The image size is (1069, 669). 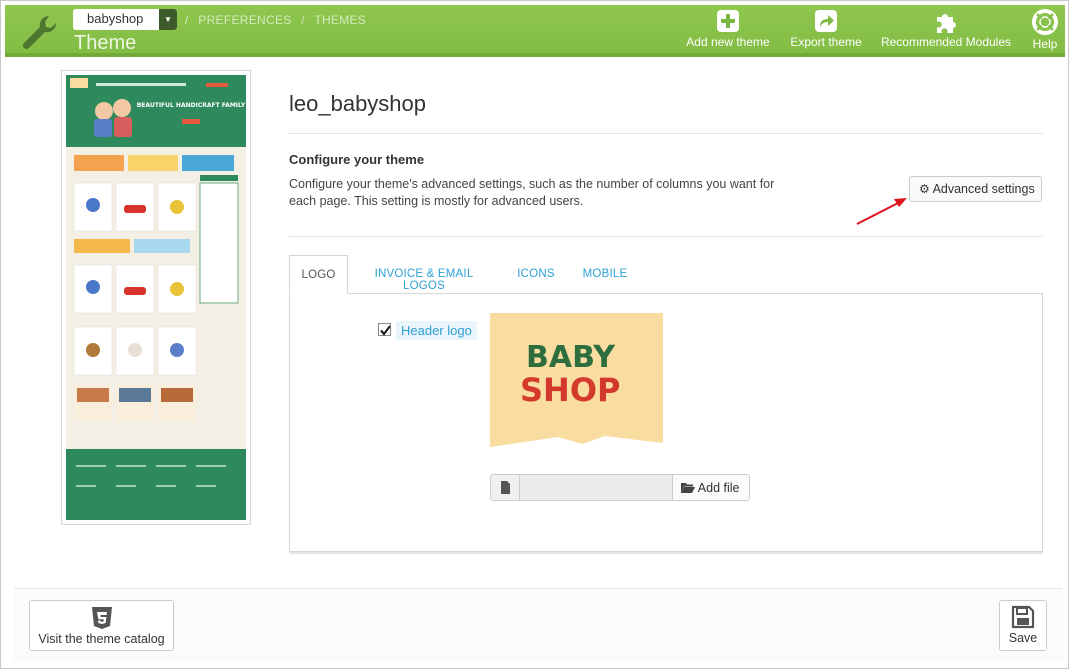 I want to click on recommended-modules-button: Recommended Modules, so click(x=946, y=29).